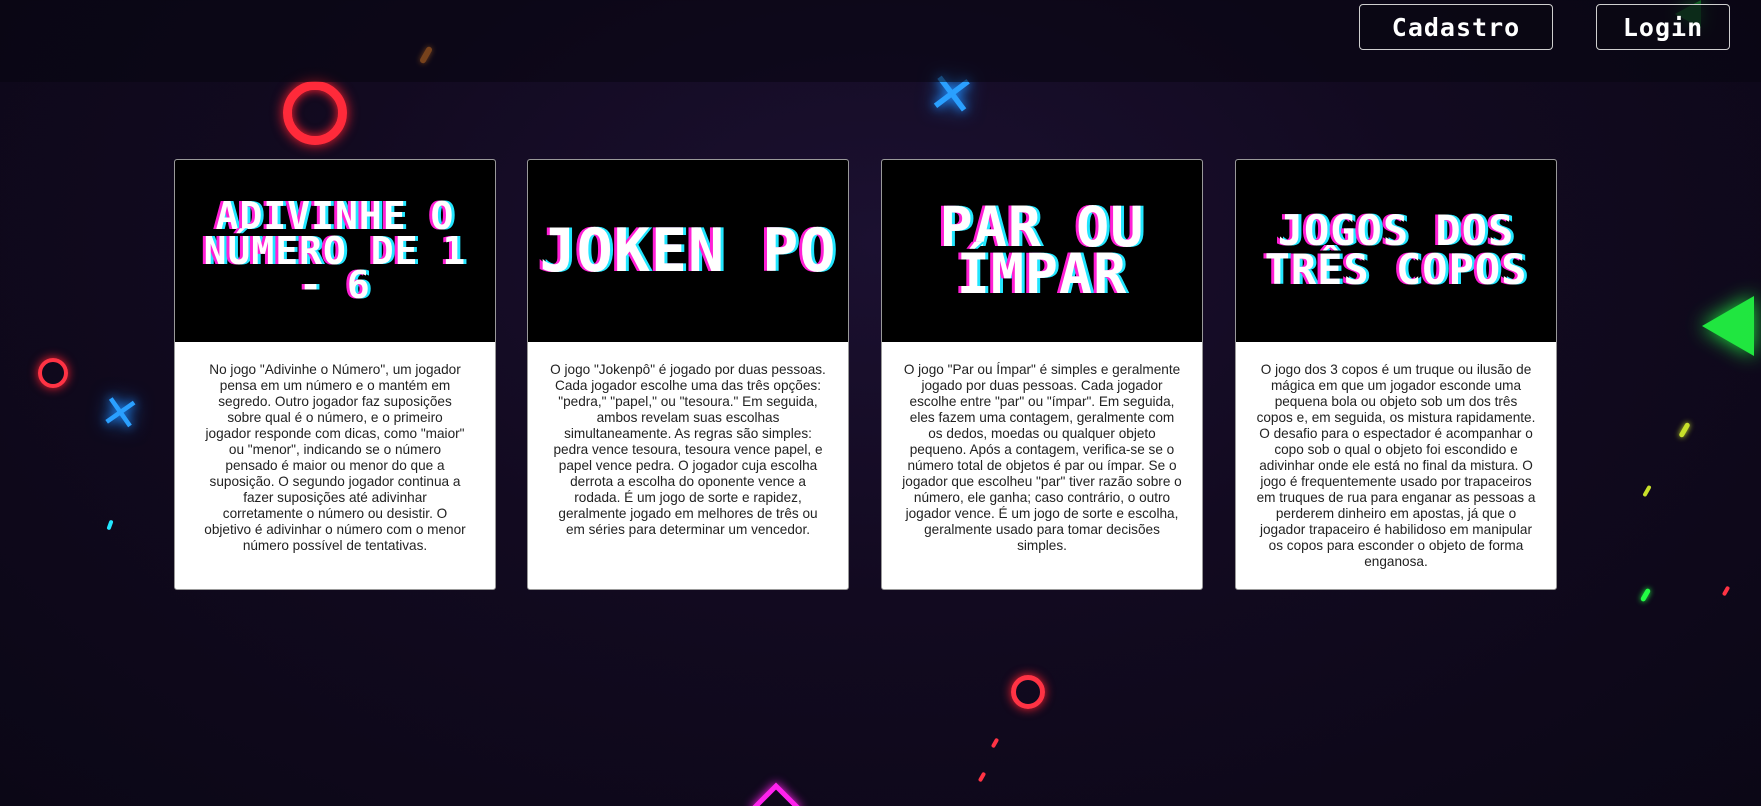 The height and width of the screenshot is (806, 1761). I want to click on card-header: Par ou Ímpar, so click(1042, 251).